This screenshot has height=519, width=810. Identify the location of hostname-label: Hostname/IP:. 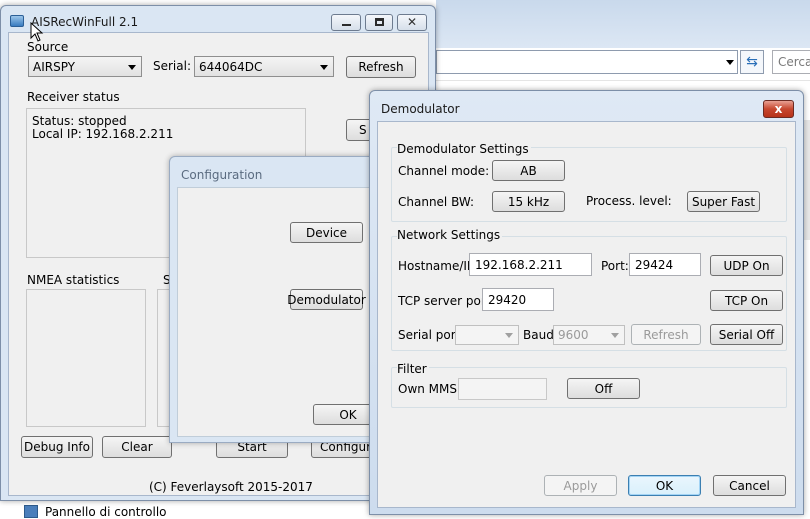
(438, 266).